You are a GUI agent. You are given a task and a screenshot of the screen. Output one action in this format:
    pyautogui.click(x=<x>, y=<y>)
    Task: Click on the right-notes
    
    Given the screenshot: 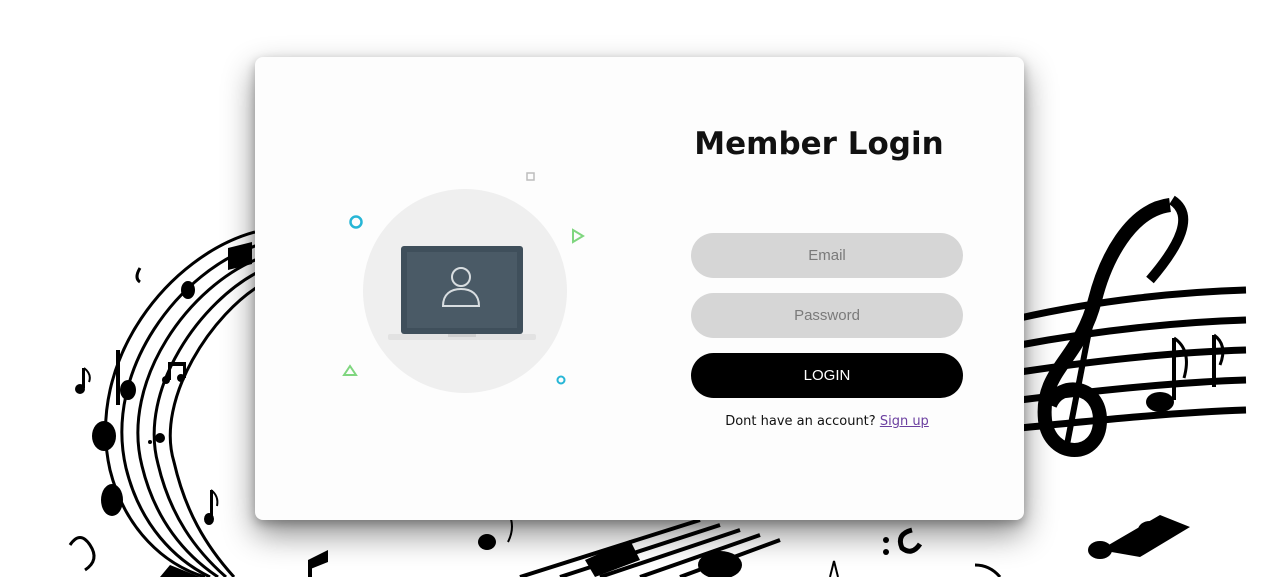 What is the action you would take?
    pyautogui.click(x=1185, y=372)
    